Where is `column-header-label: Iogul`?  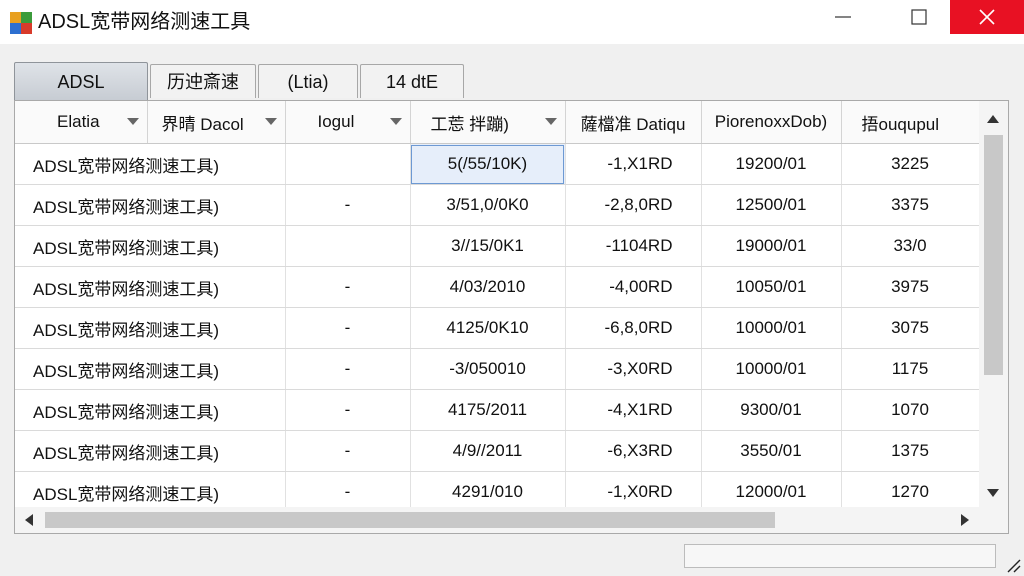
column-header-label: Iogul is located at coordinates (336, 121).